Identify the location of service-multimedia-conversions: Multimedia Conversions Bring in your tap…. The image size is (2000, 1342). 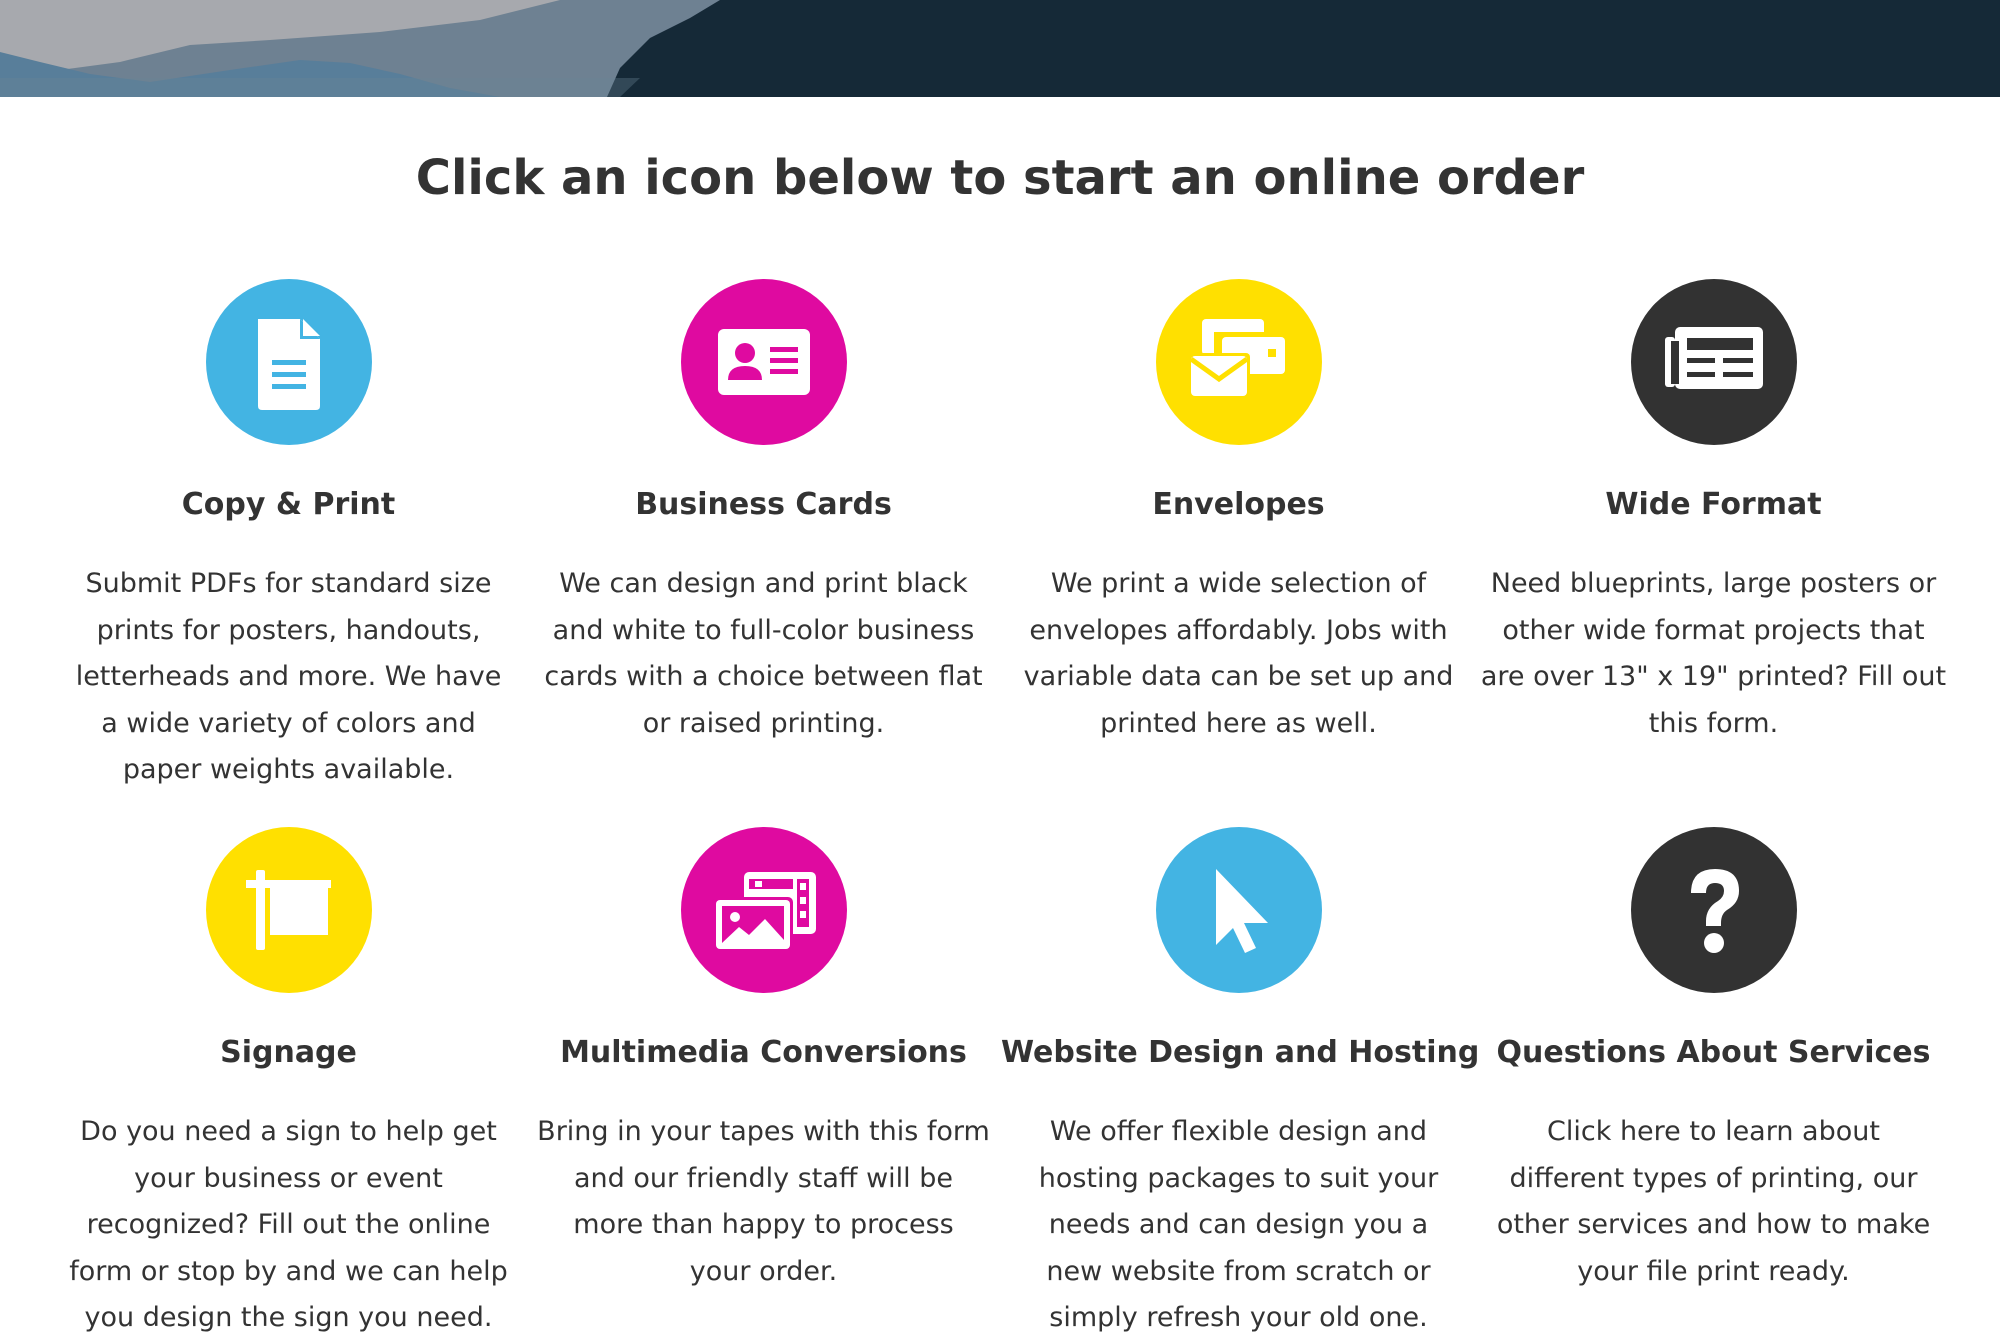
(763, 1061).